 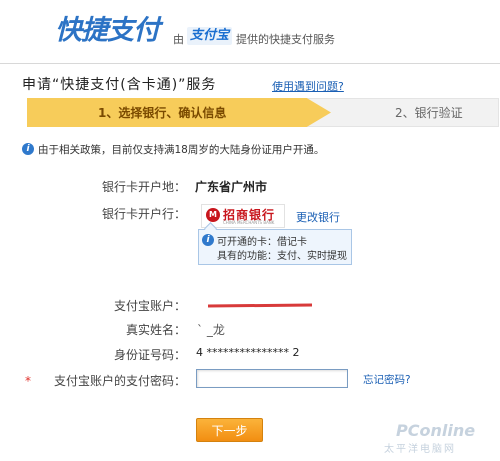 What do you see at coordinates (260, 305) in the screenshot?
I see `account-redaction` at bounding box center [260, 305].